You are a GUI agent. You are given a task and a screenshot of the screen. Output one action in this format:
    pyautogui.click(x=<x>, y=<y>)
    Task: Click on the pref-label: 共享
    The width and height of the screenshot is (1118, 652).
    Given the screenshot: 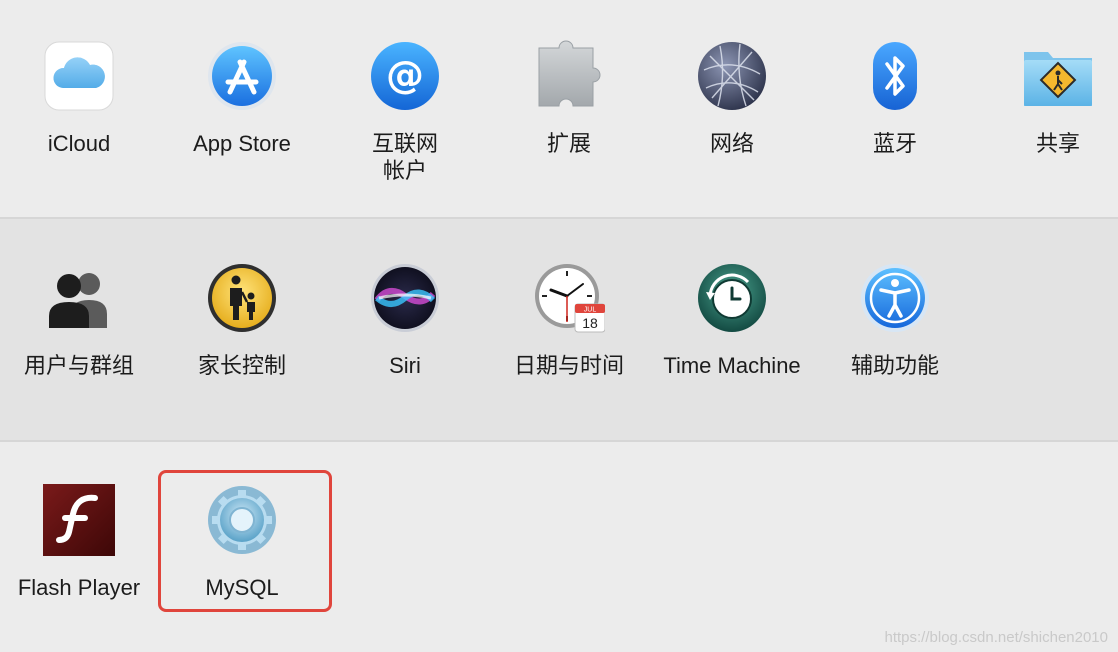 What is the action you would take?
    pyautogui.click(x=1057, y=143)
    